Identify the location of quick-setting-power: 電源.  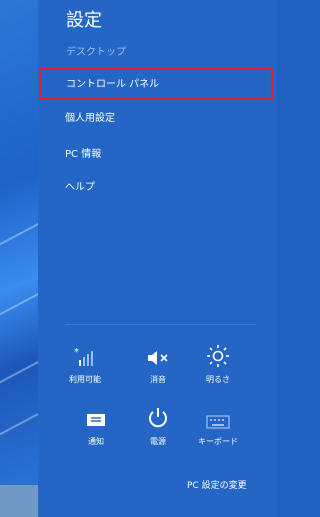
(158, 425).